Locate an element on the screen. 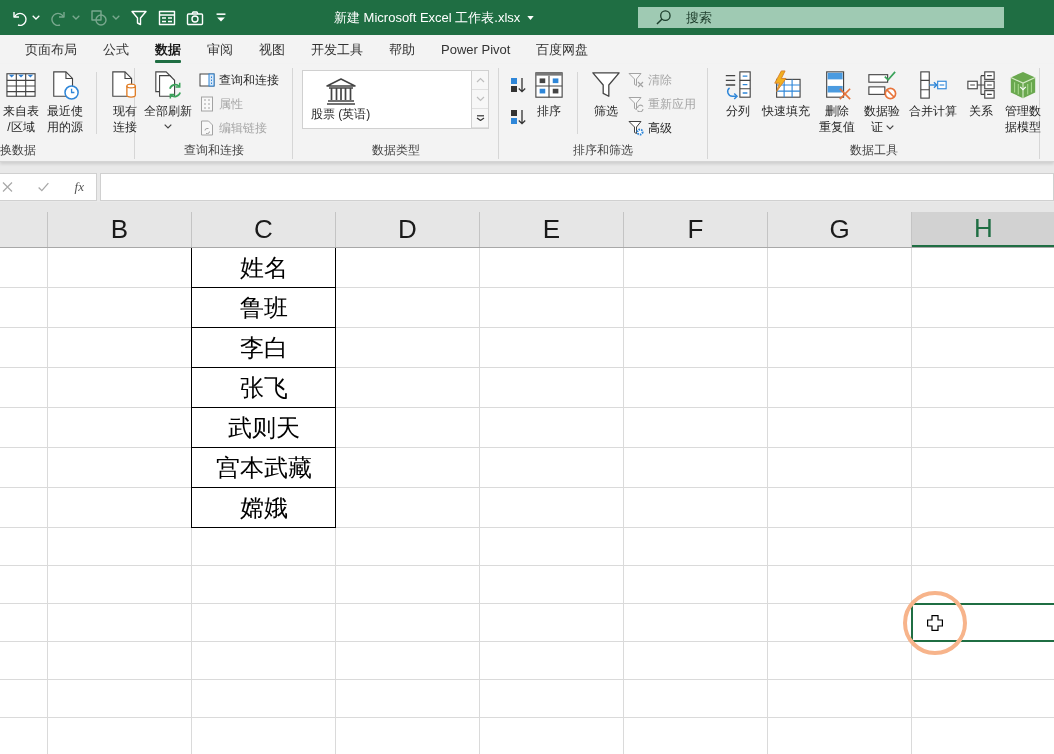 The width and height of the screenshot is (1054, 754). column-header: F is located at coordinates (696, 229).